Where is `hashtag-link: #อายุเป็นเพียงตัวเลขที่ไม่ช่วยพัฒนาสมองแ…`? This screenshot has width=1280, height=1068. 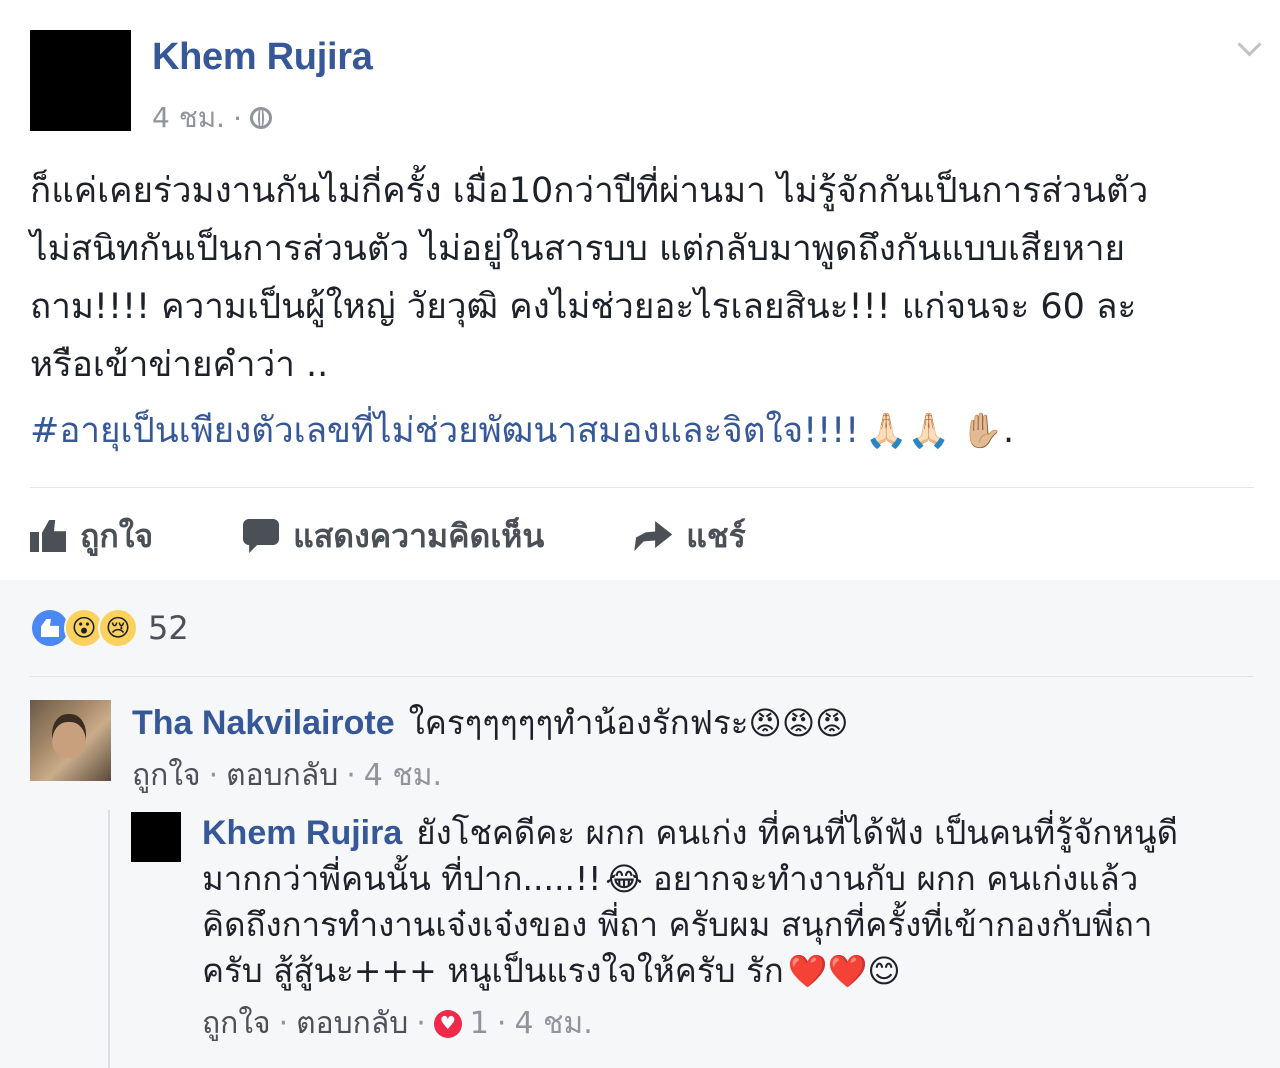 hashtag-link: #อายุเป็นเพียงตัวเลขที่ไม่ช่วยพัฒนาสมองแ… is located at coordinates (444, 431).